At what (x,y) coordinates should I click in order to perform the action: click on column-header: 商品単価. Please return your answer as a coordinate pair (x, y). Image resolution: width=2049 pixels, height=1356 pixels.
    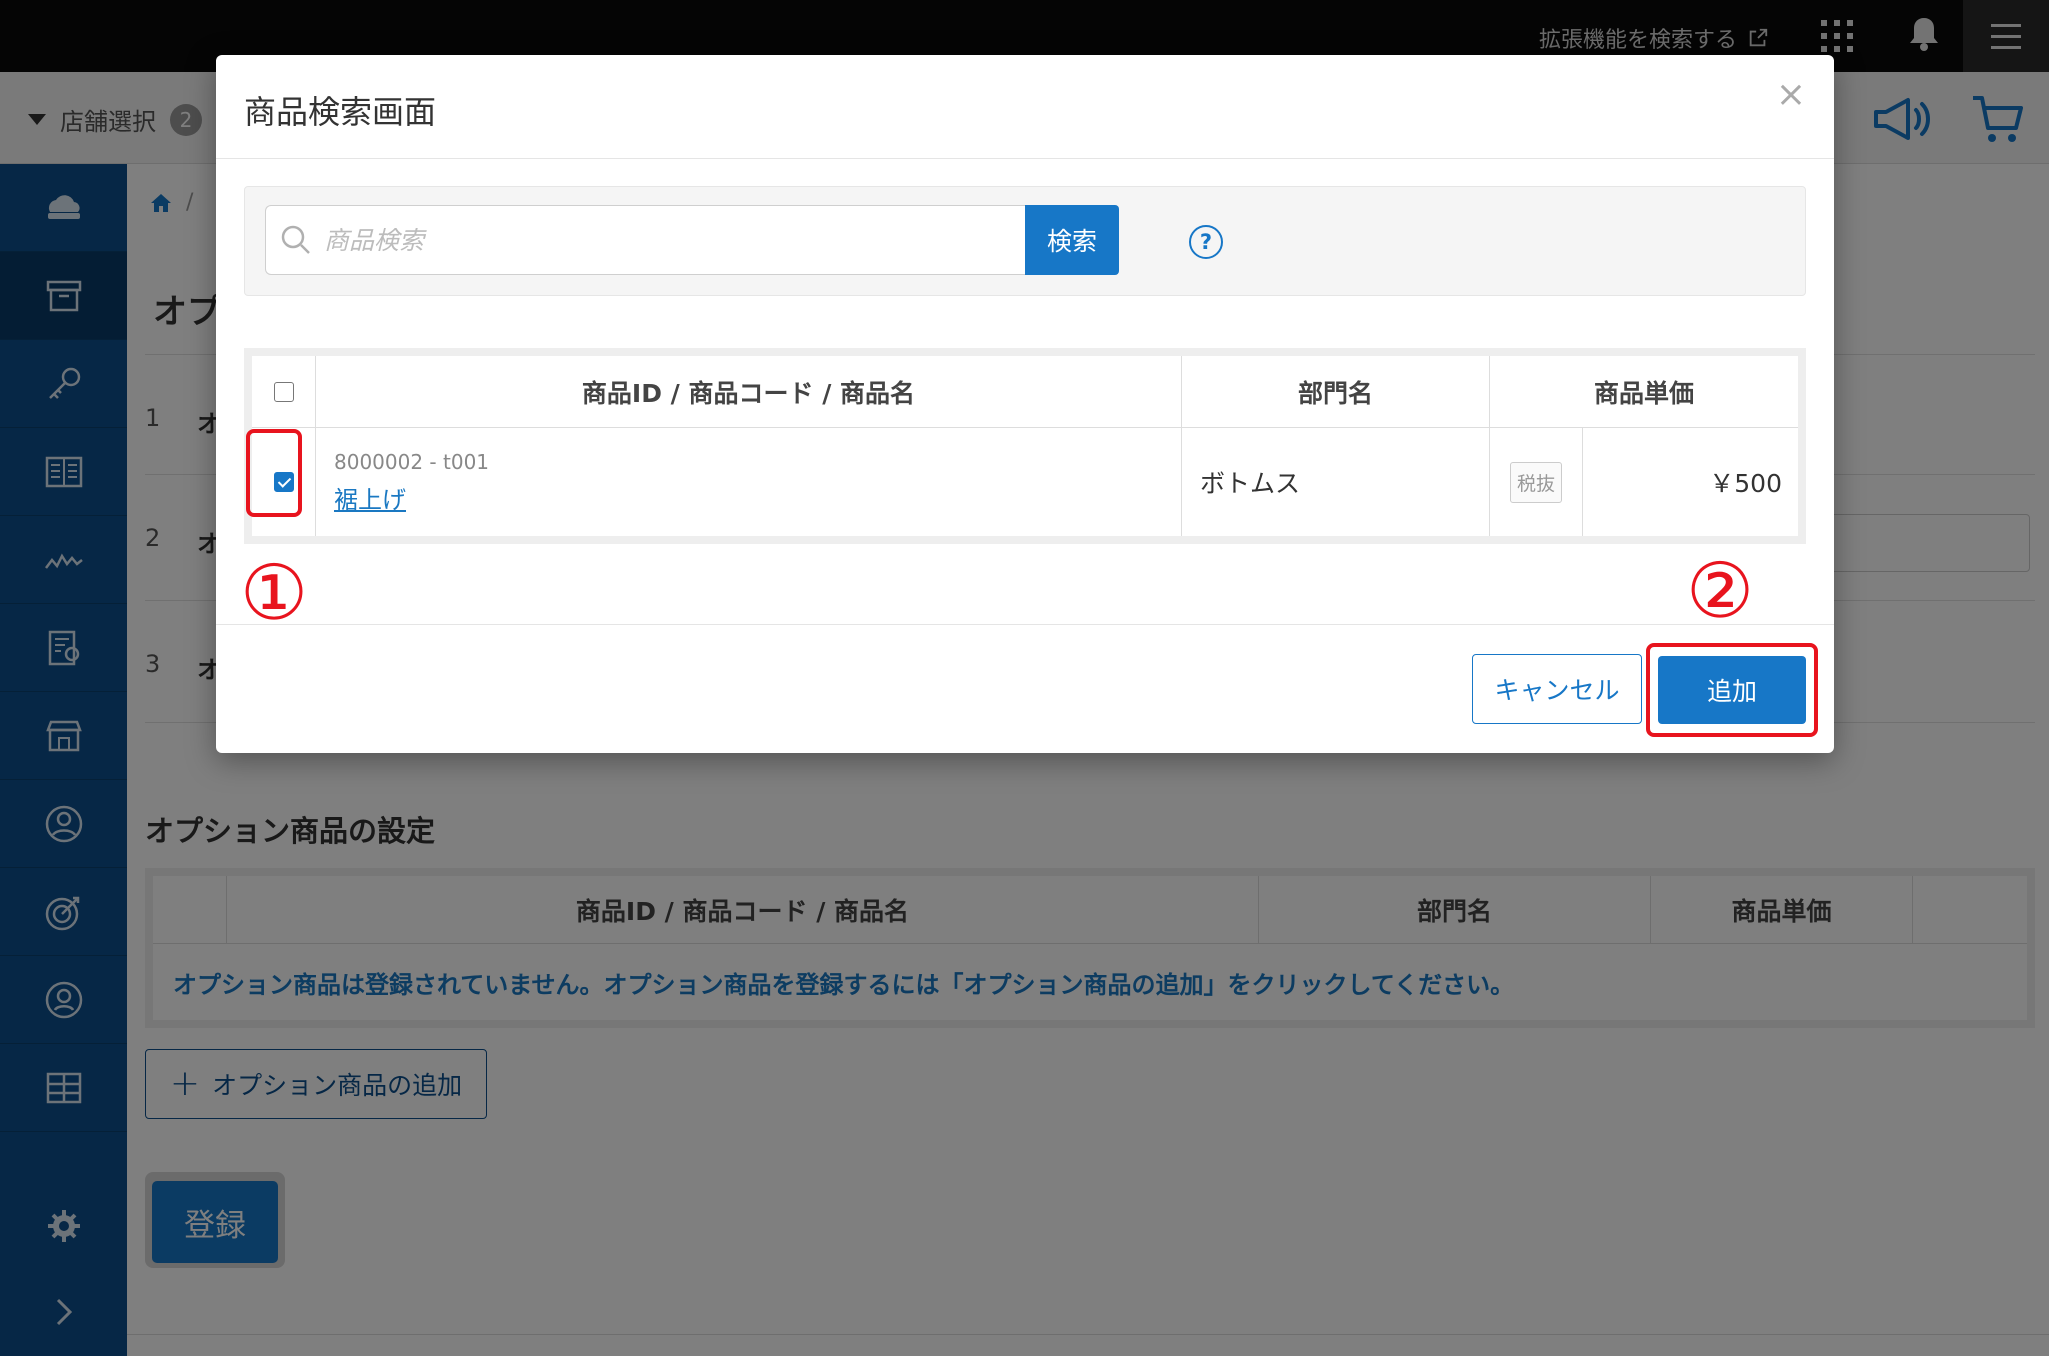
    Looking at the image, I should click on (1643, 393).